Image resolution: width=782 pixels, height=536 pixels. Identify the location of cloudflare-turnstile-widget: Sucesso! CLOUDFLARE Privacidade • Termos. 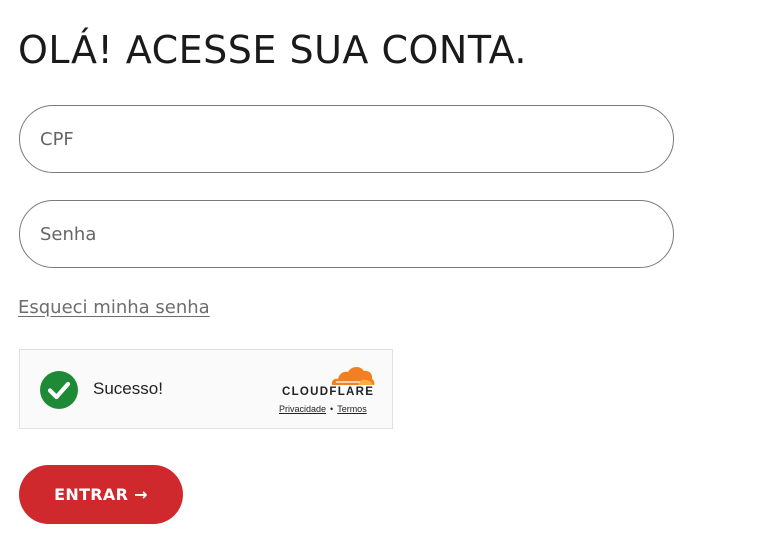
(206, 389).